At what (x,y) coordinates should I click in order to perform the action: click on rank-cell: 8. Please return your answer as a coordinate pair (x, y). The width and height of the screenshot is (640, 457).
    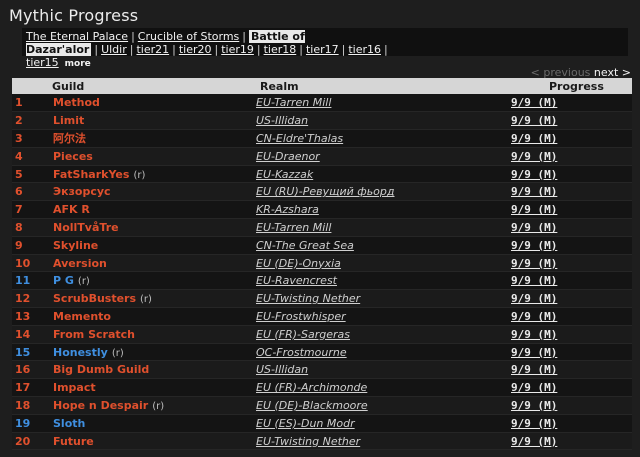
    Looking at the image, I should click on (32, 227).